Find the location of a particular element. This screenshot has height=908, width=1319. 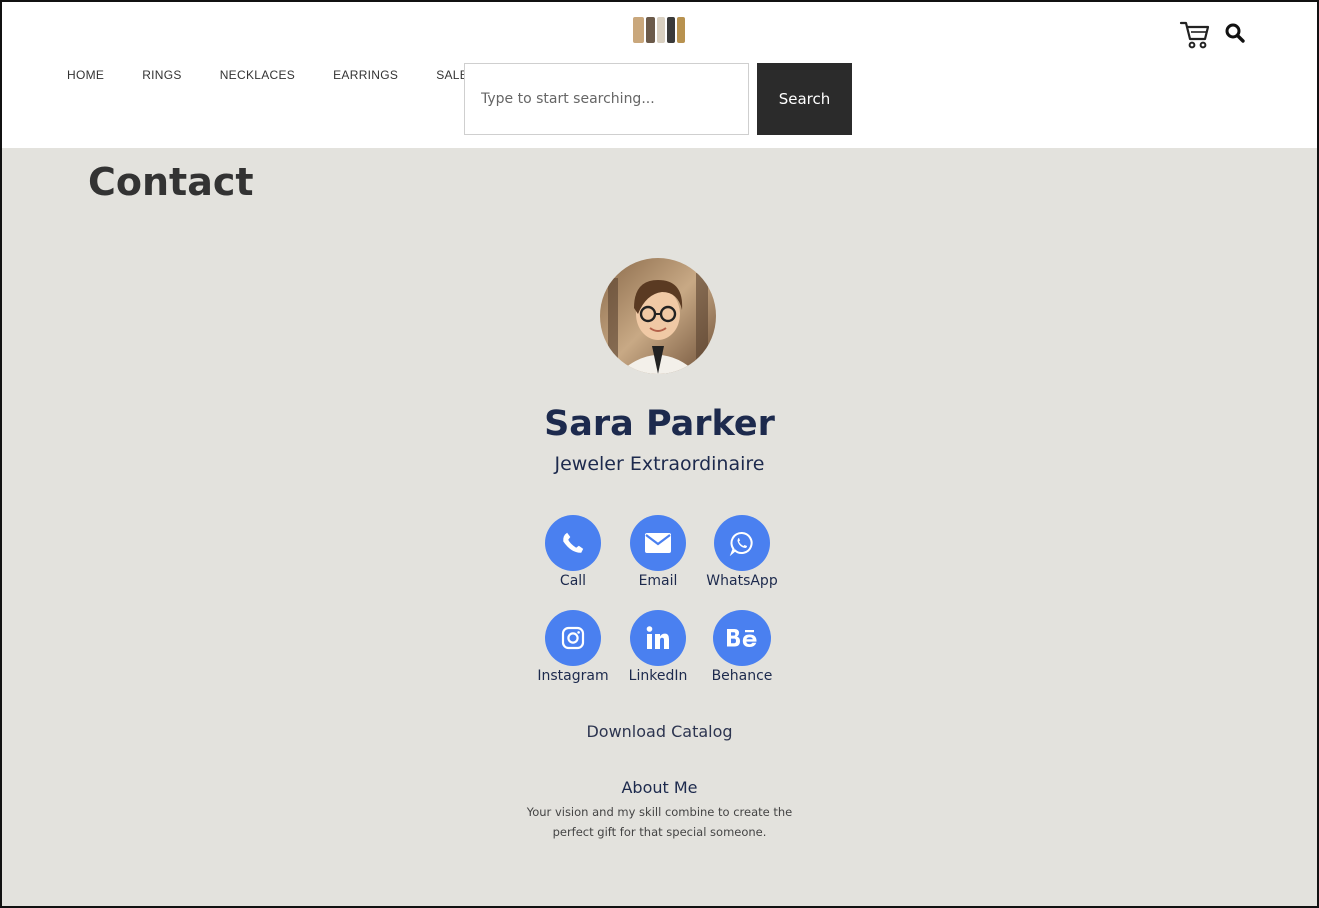

behance-label: Behance is located at coordinates (742, 676).